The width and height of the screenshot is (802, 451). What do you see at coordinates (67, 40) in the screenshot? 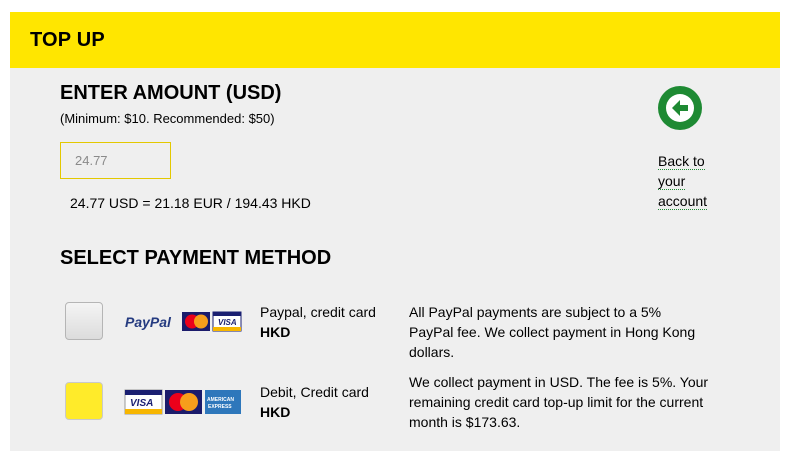
I see `page-title: TOP UP` at bounding box center [67, 40].